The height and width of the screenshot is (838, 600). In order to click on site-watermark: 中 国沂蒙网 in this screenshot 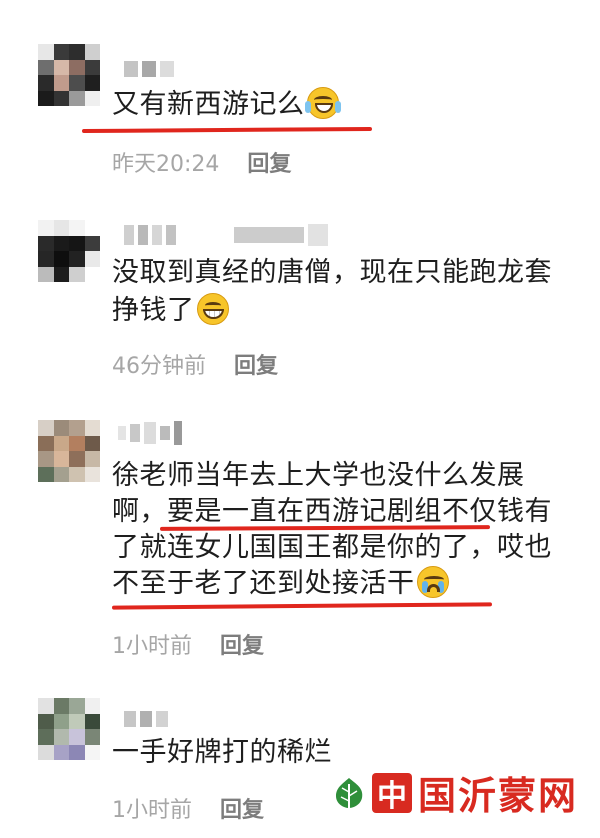, I will do `click(455, 792)`.